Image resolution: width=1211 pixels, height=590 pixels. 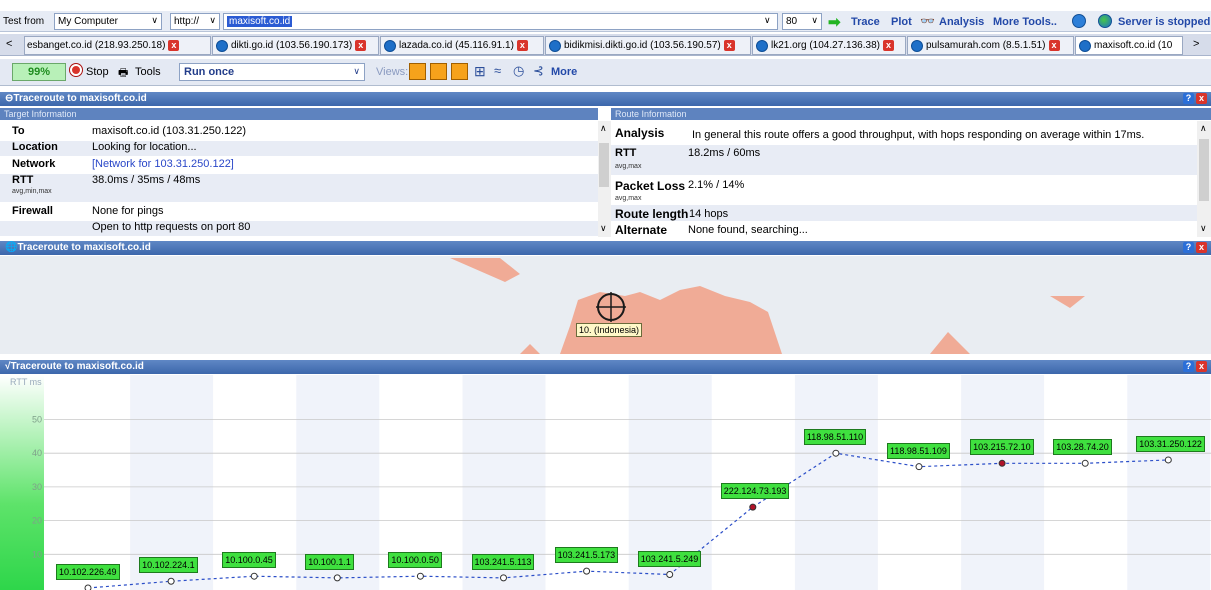 I want to click on tab-esbanget: esbanget.co.id (218.93.250.18) x, so click(x=117, y=45).